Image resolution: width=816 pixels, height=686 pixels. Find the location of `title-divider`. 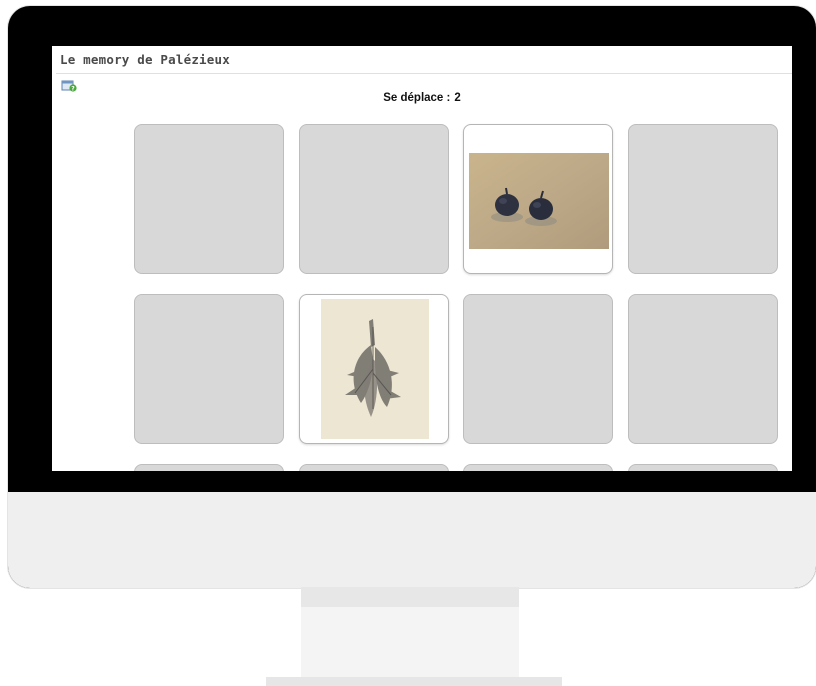

title-divider is located at coordinates (424, 73).